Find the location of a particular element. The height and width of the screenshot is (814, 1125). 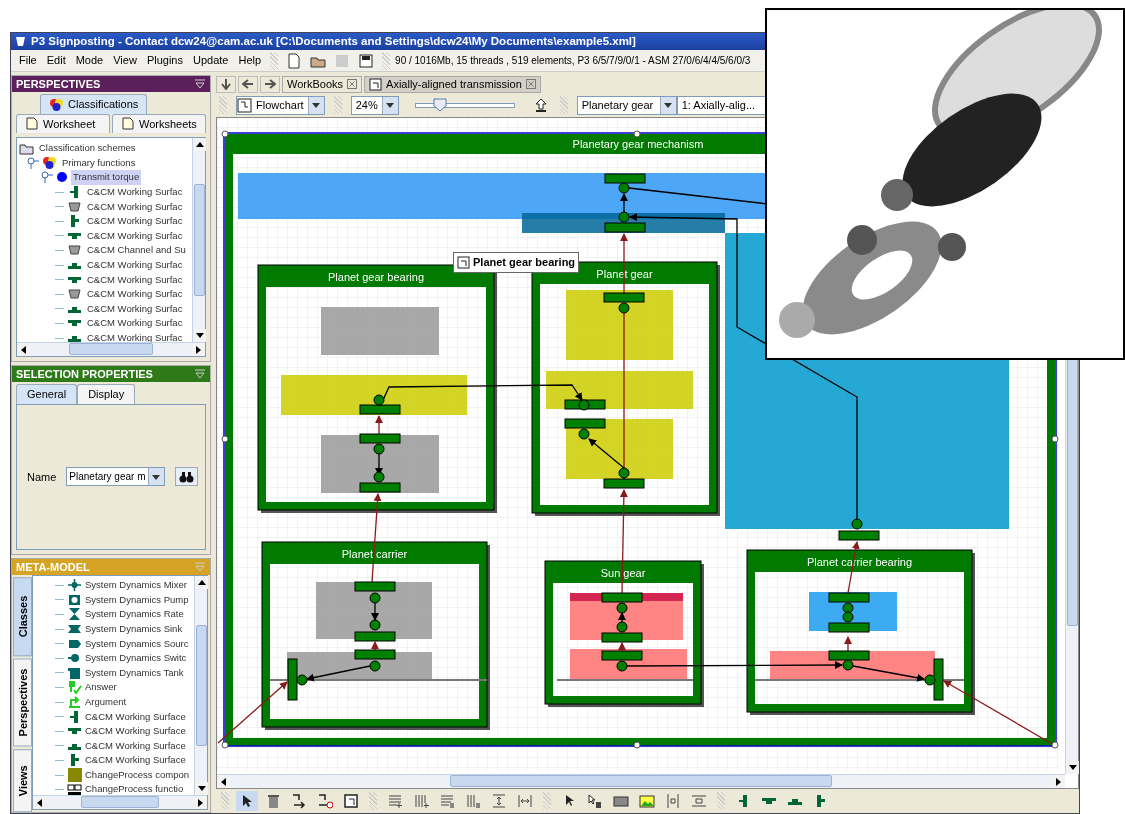

menu-item: File is located at coordinates (28, 60).